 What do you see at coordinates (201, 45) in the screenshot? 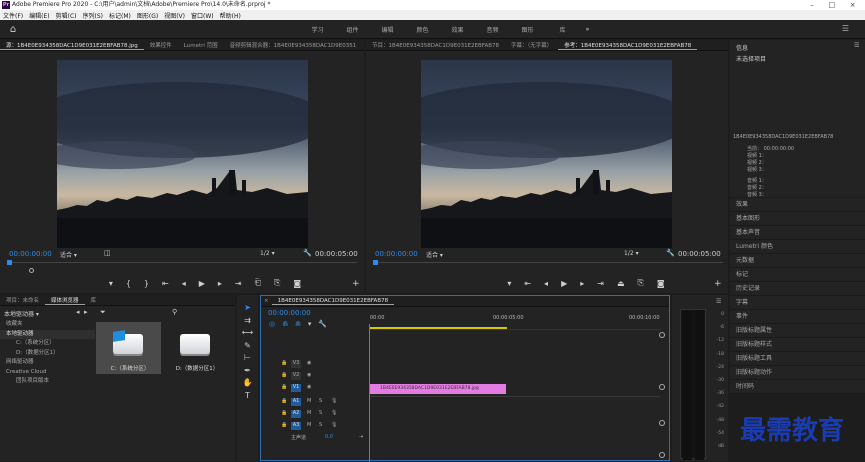
I see `tab-lumetri-scopes: Lumetri 范围` at bounding box center [201, 45].